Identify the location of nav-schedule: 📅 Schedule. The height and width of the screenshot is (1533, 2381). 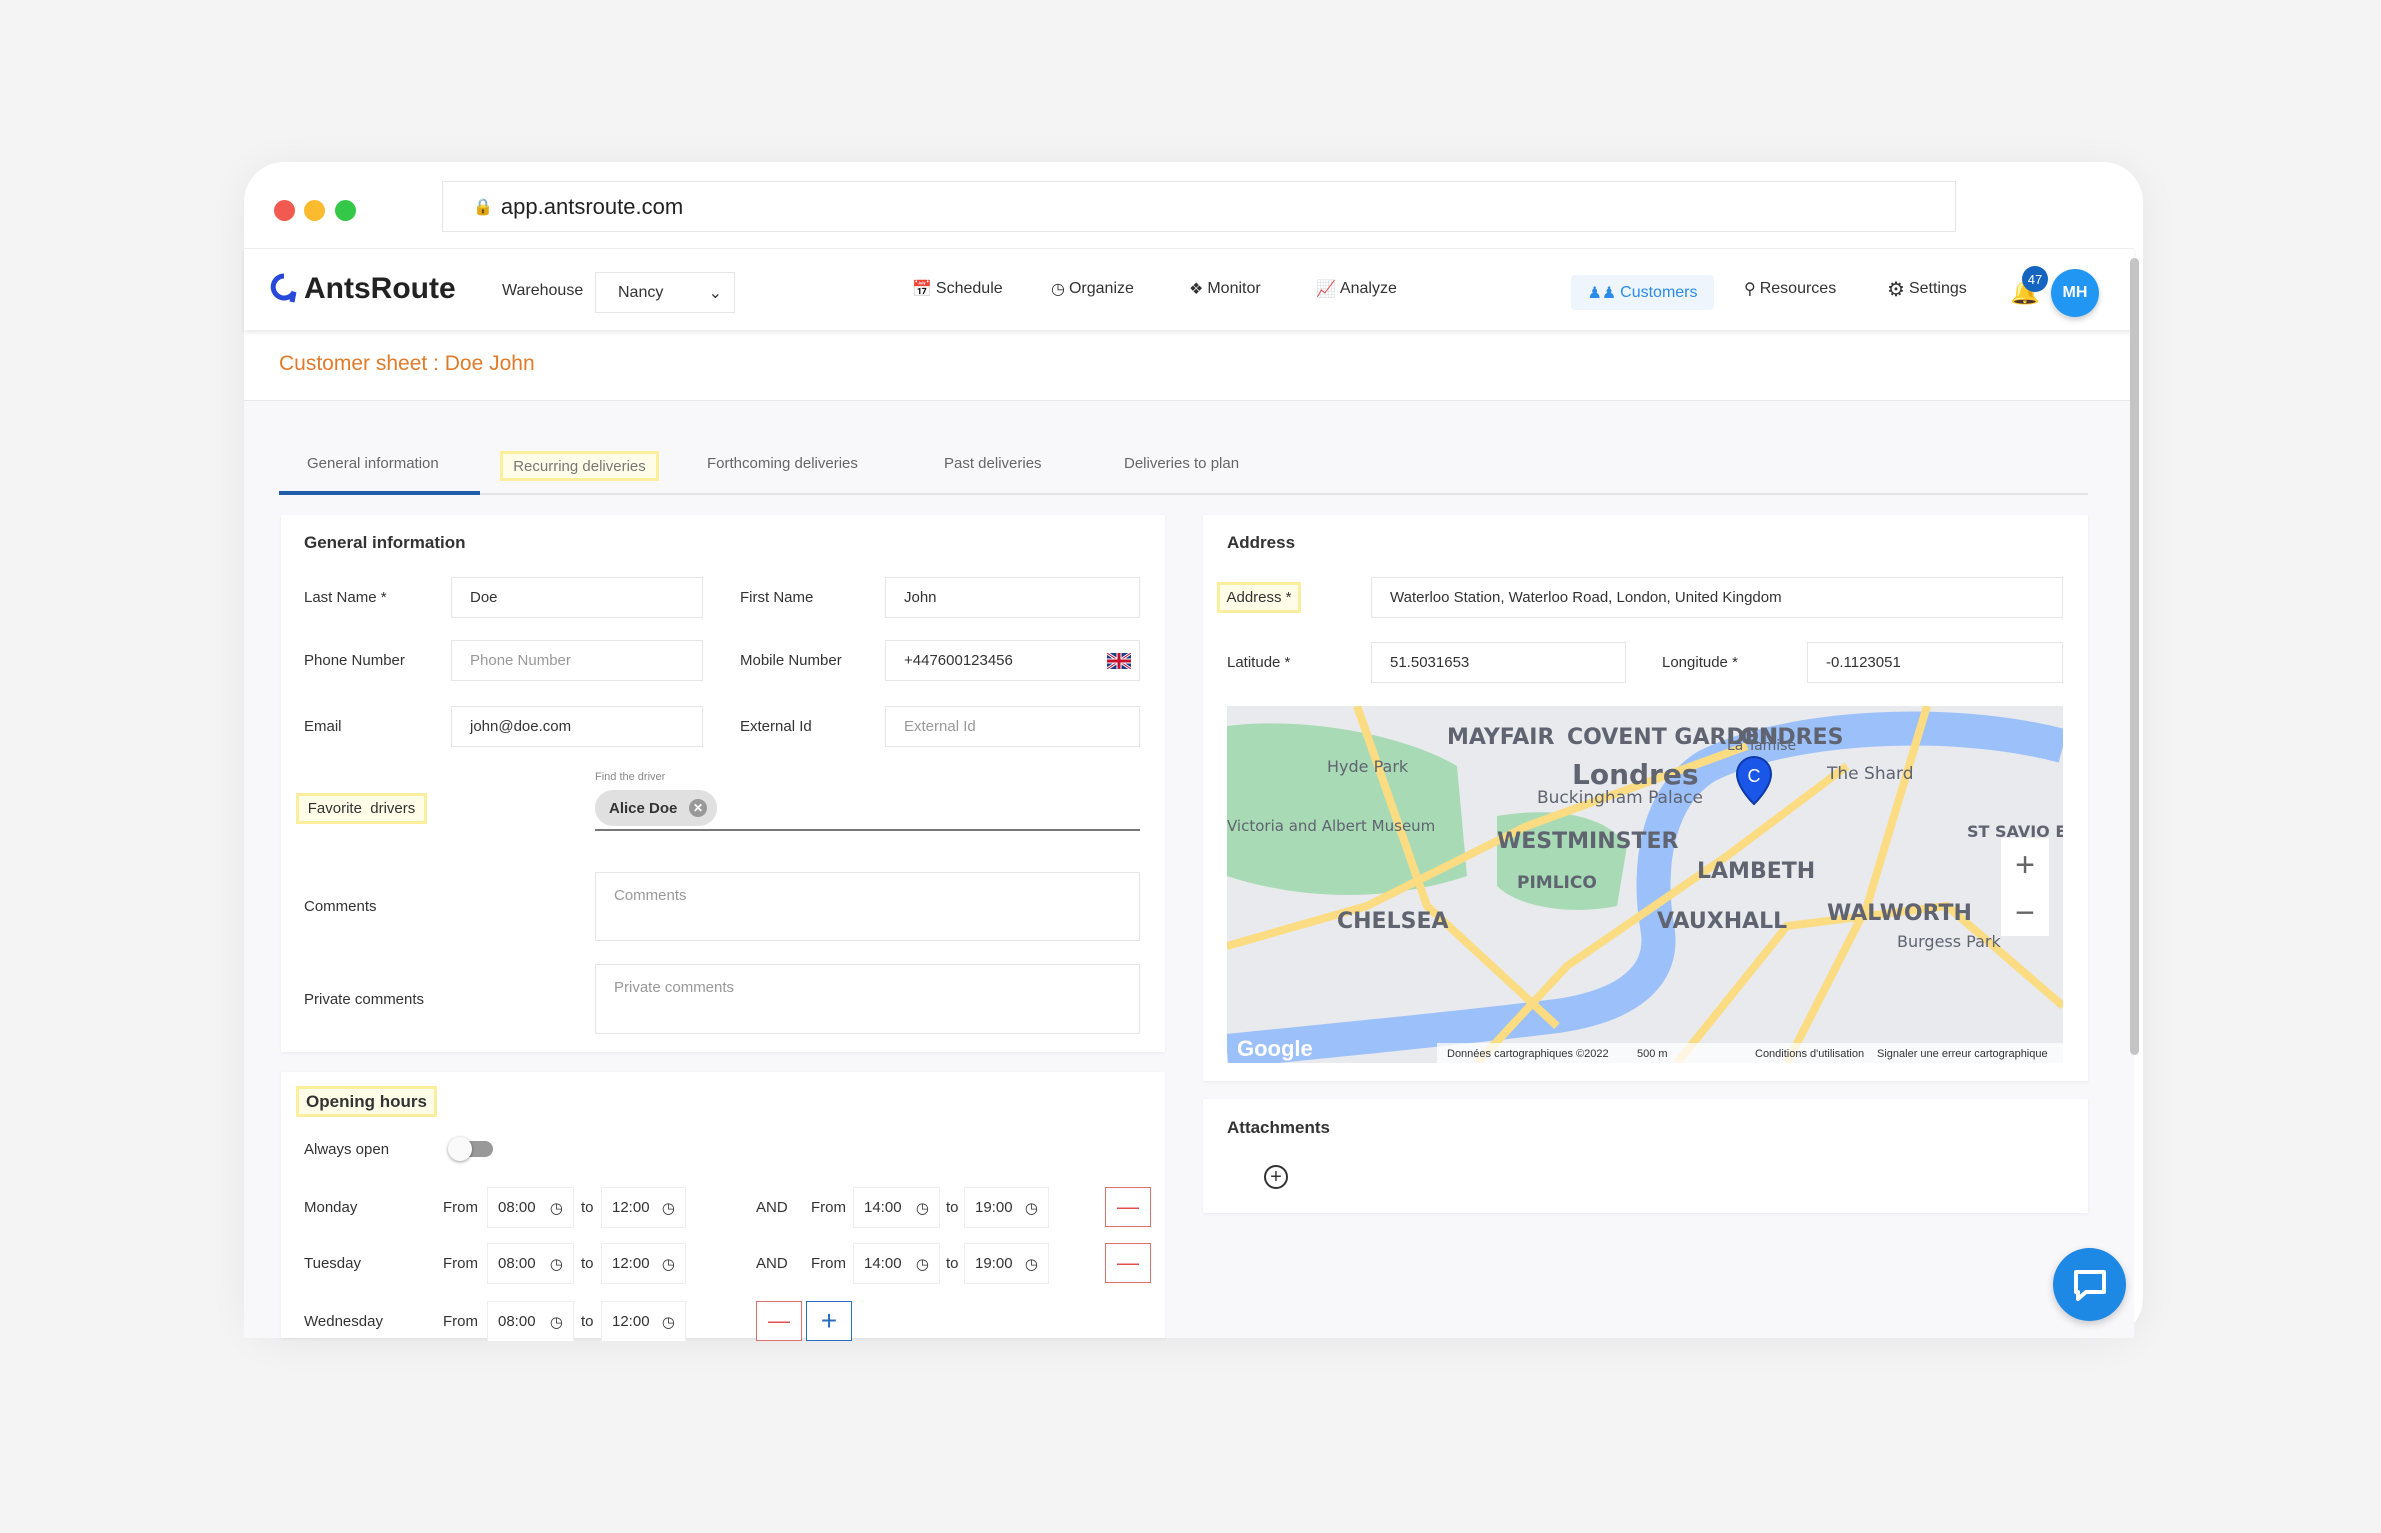
(957, 289).